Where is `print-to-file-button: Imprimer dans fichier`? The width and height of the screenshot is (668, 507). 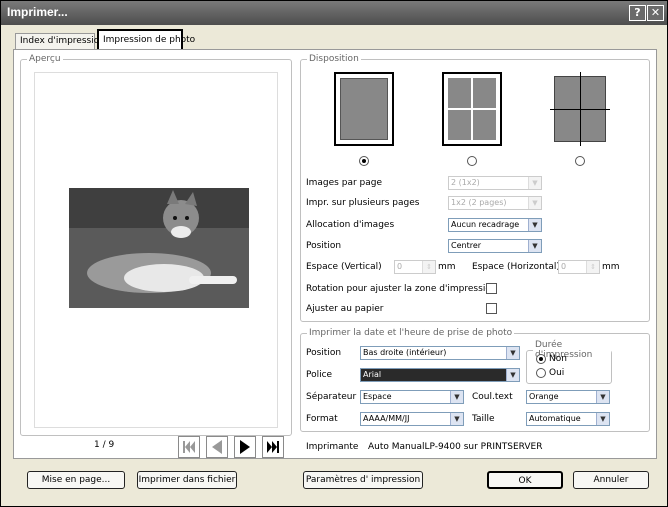 print-to-file-button: Imprimer dans fichier is located at coordinates (187, 480).